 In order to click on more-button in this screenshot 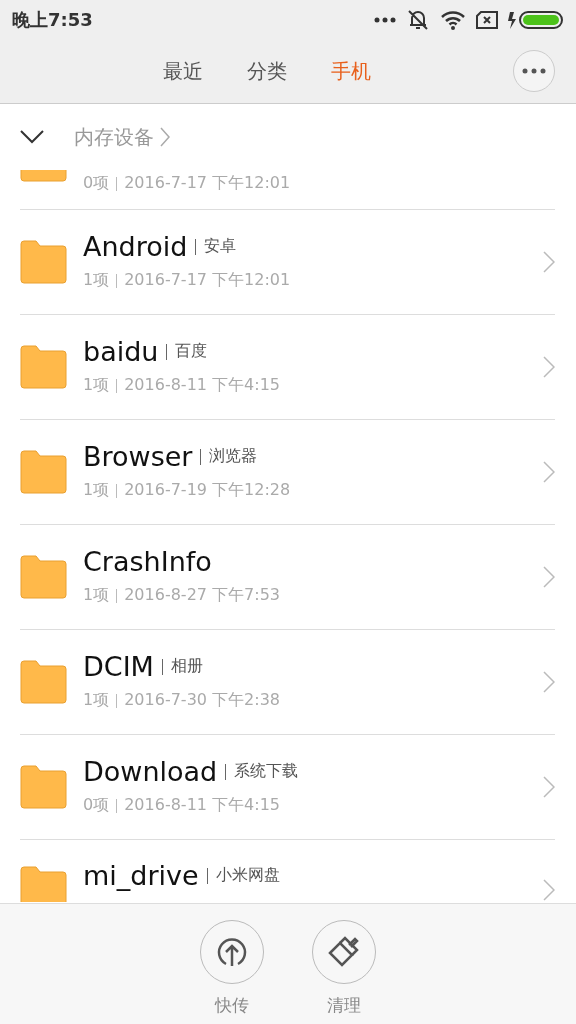, I will do `click(534, 71)`.